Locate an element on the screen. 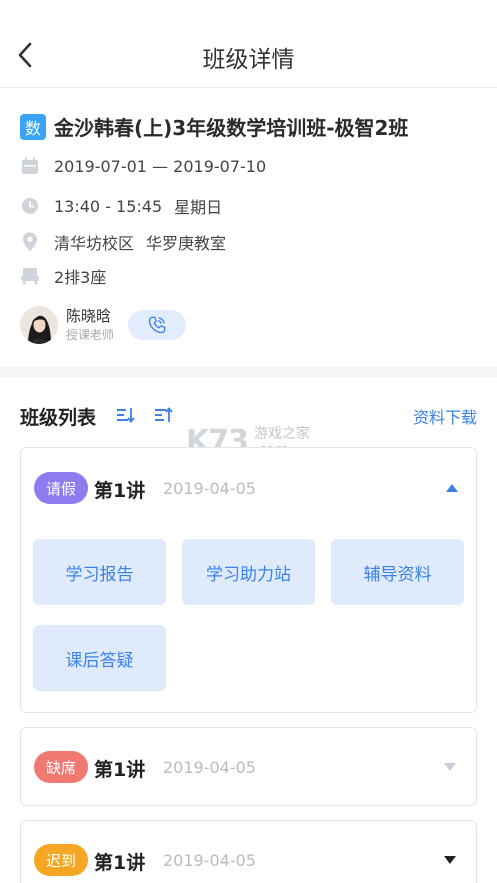 The width and height of the screenshot is (497, 883). collapse-toggle is located at coordinates (452, 488).